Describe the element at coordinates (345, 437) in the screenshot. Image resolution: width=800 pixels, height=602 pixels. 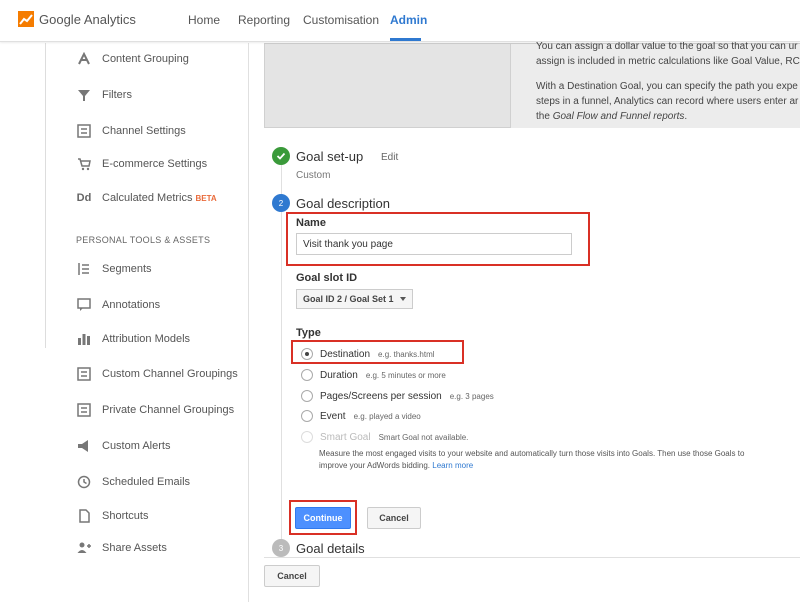
I see `type-option-label: Smart Goal` at that location.